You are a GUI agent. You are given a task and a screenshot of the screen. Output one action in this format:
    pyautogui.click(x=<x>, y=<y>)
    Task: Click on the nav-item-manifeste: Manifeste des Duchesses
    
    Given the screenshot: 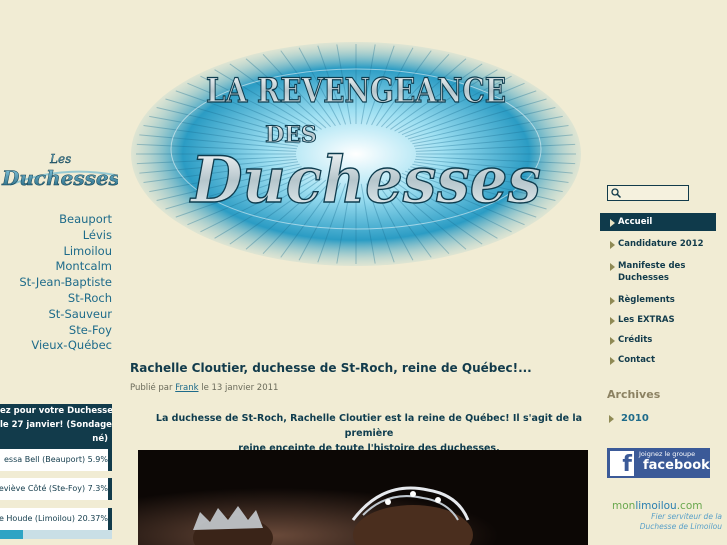 What is the action you would take?
    pyautogui.click(x=646, y=272)
    